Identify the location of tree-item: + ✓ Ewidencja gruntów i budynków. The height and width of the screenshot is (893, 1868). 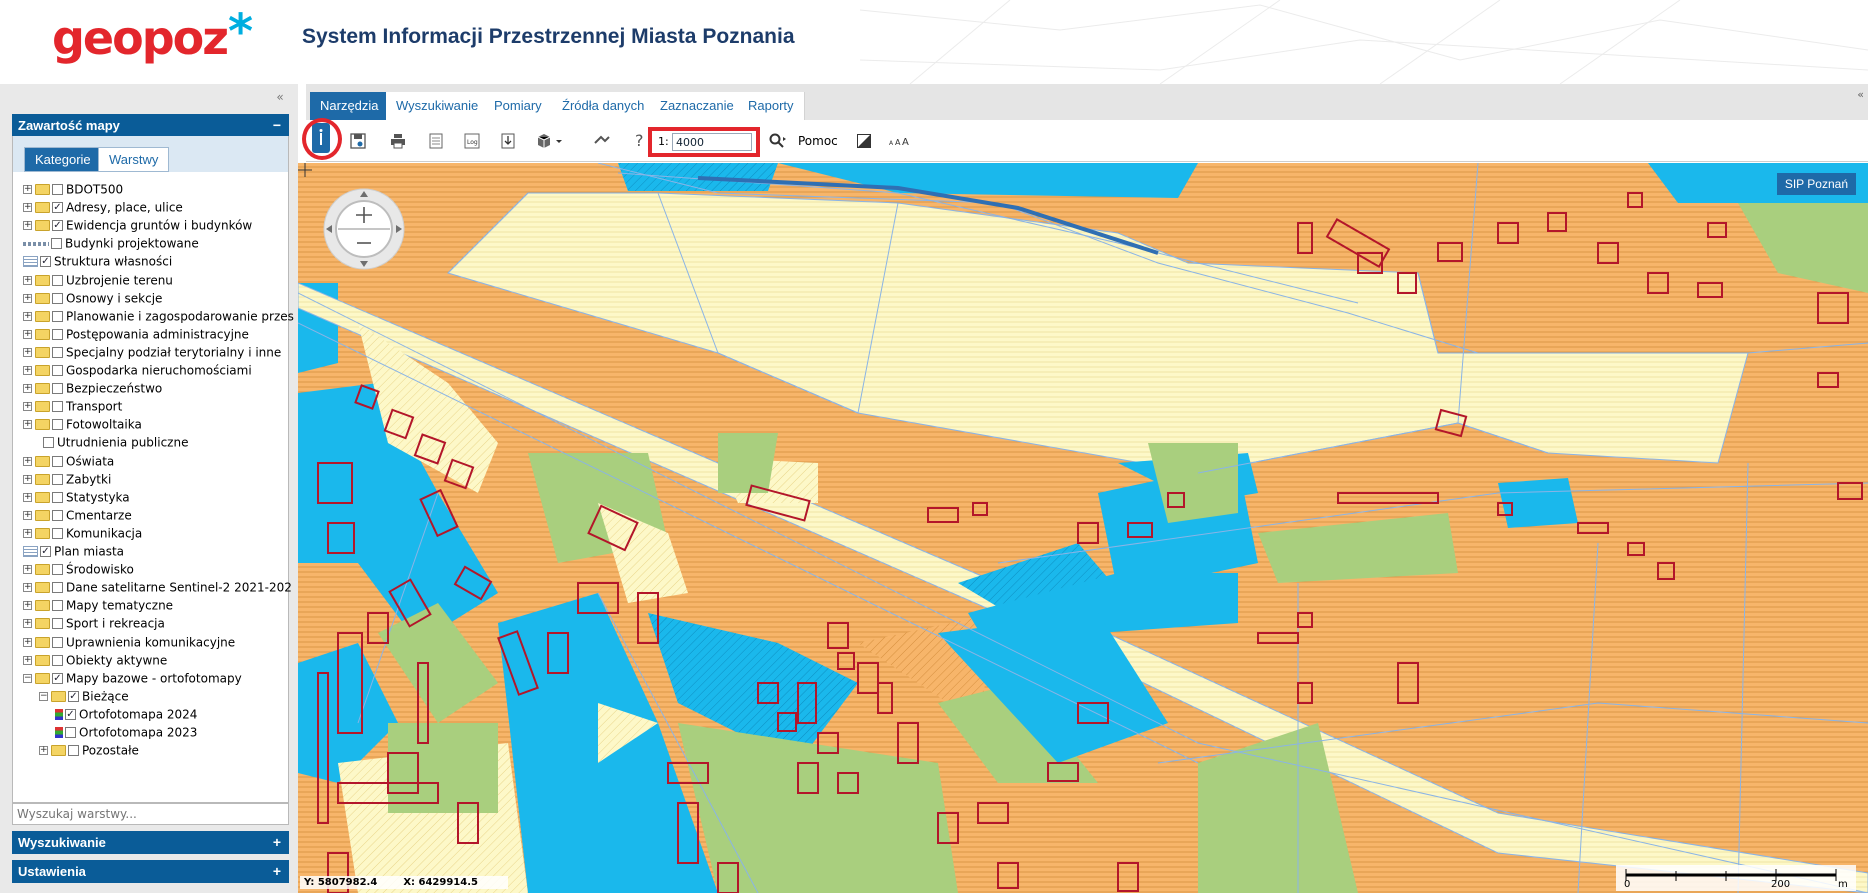
(137, 225).